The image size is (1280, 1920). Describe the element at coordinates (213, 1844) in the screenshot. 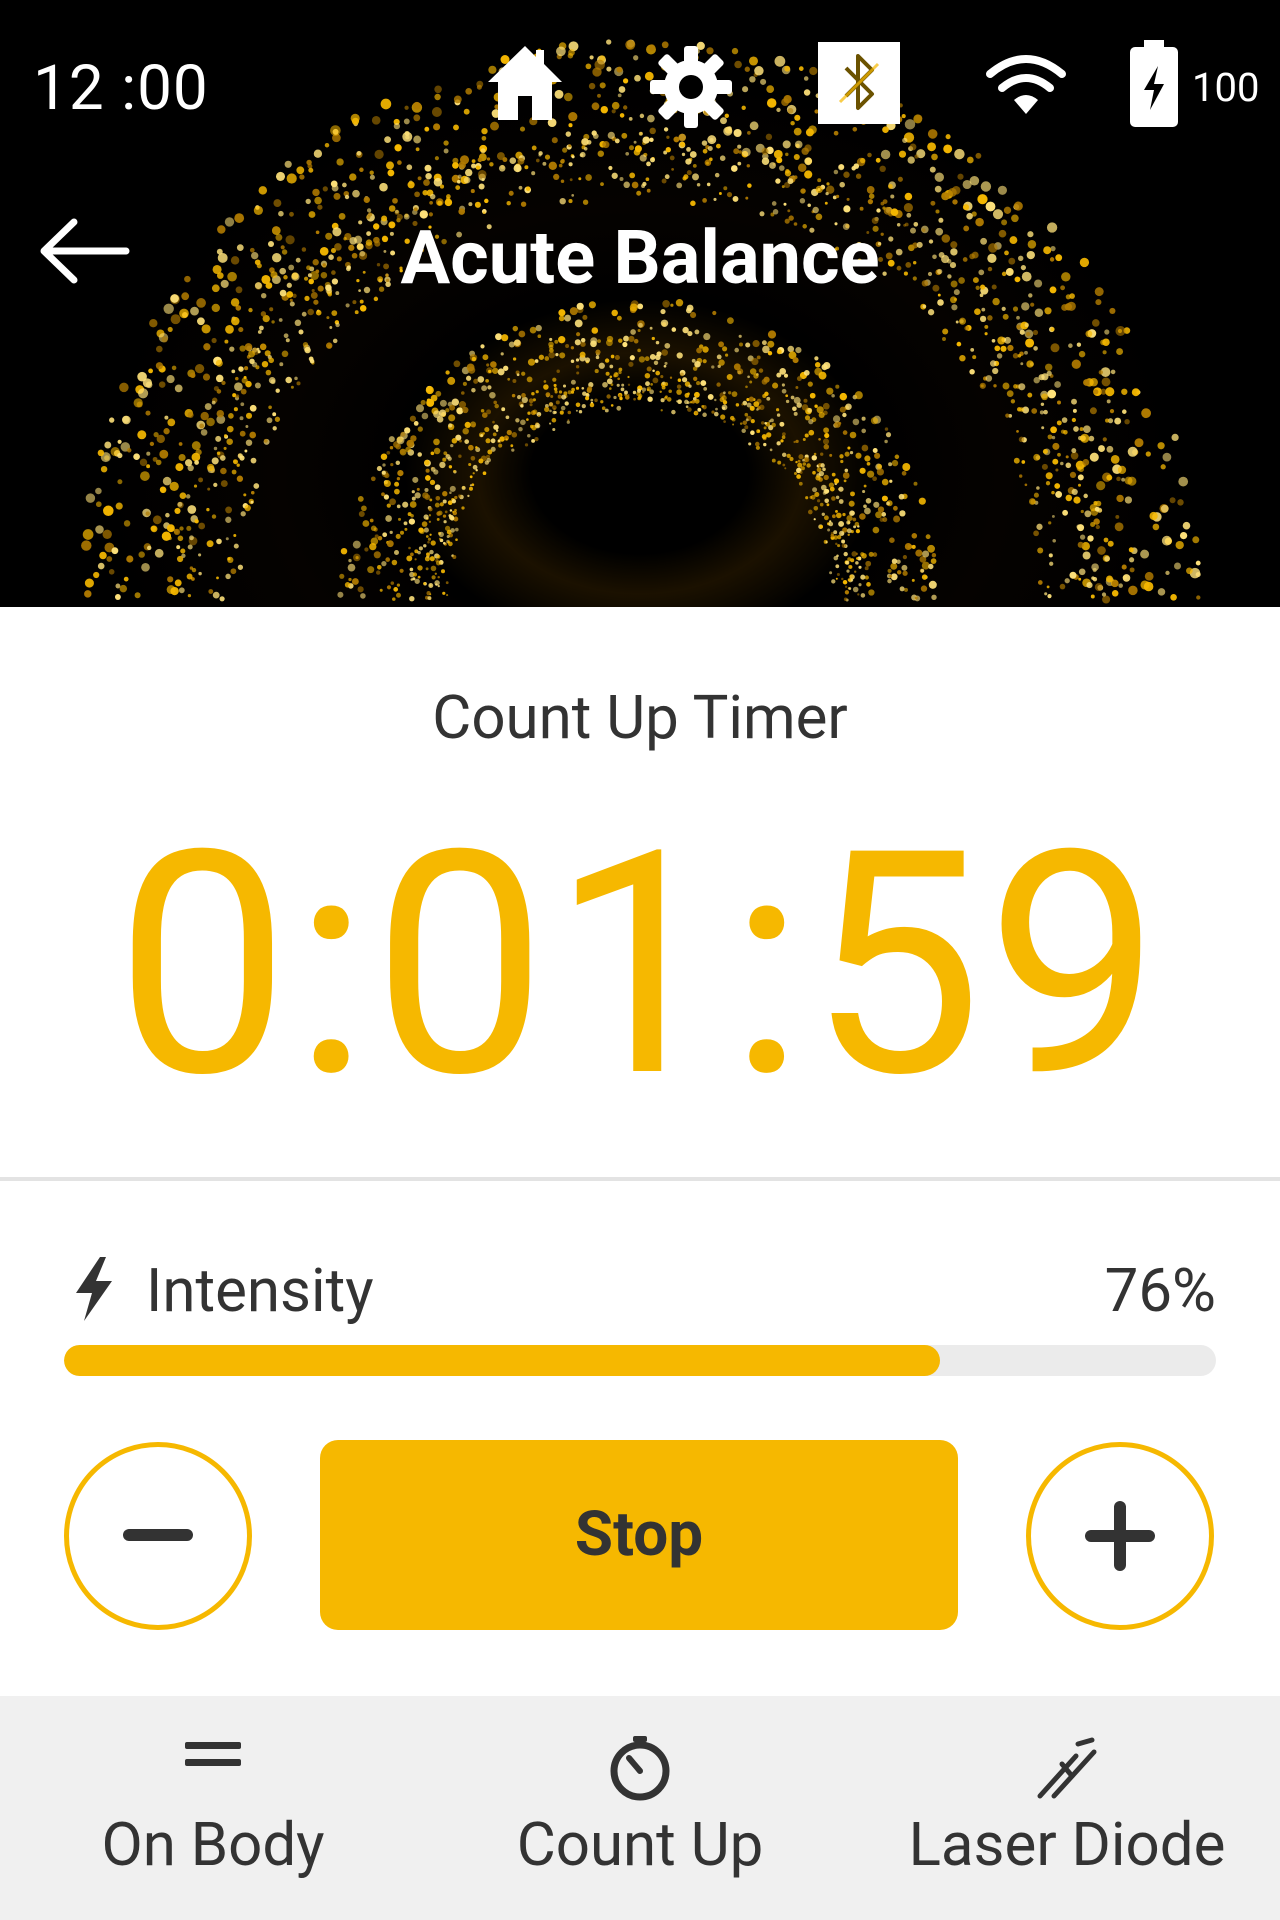

I see `tab-label: On Body` at that location.